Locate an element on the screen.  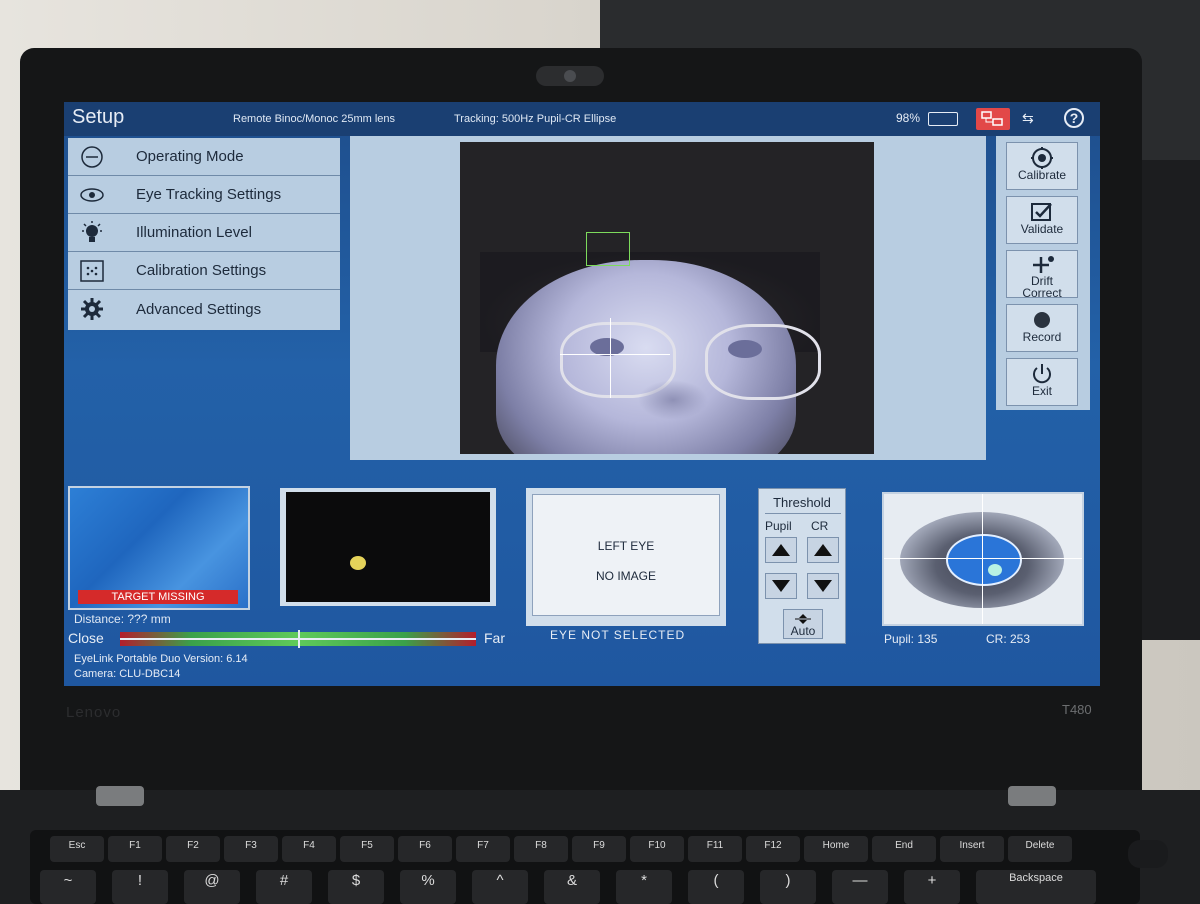
threshold-panel: Threshold Pupil CR Auto is located at coordinates (802, 566).